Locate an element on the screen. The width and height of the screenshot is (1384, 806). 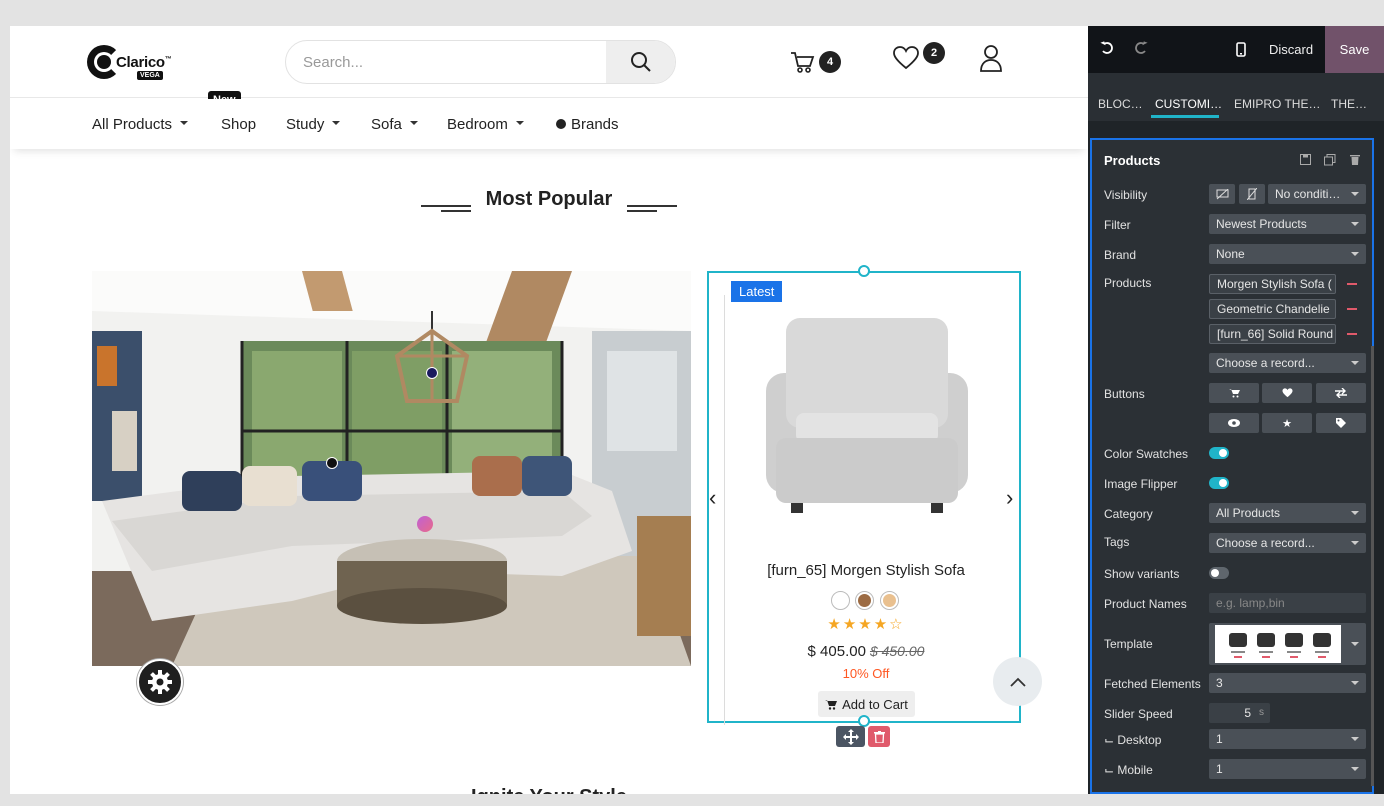
toggle-label-button is located at coordinates (1341, 423).